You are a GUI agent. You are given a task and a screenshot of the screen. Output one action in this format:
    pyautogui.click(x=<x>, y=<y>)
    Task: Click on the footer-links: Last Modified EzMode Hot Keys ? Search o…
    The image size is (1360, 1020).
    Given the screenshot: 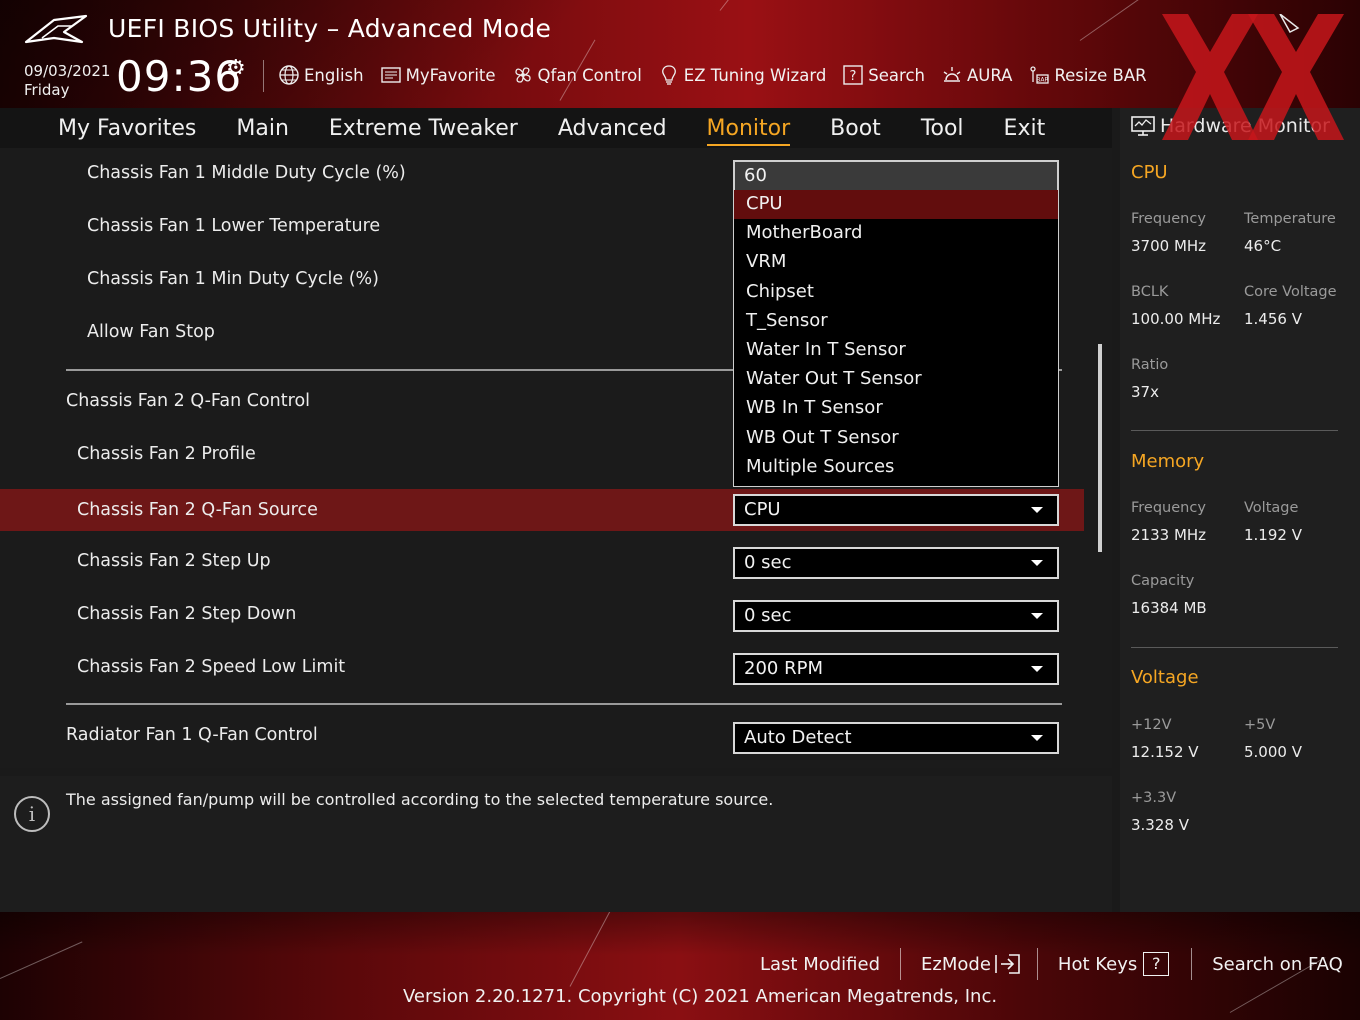 What is the action you would take?
    pyautogui.click(x=1051, y=964)
    